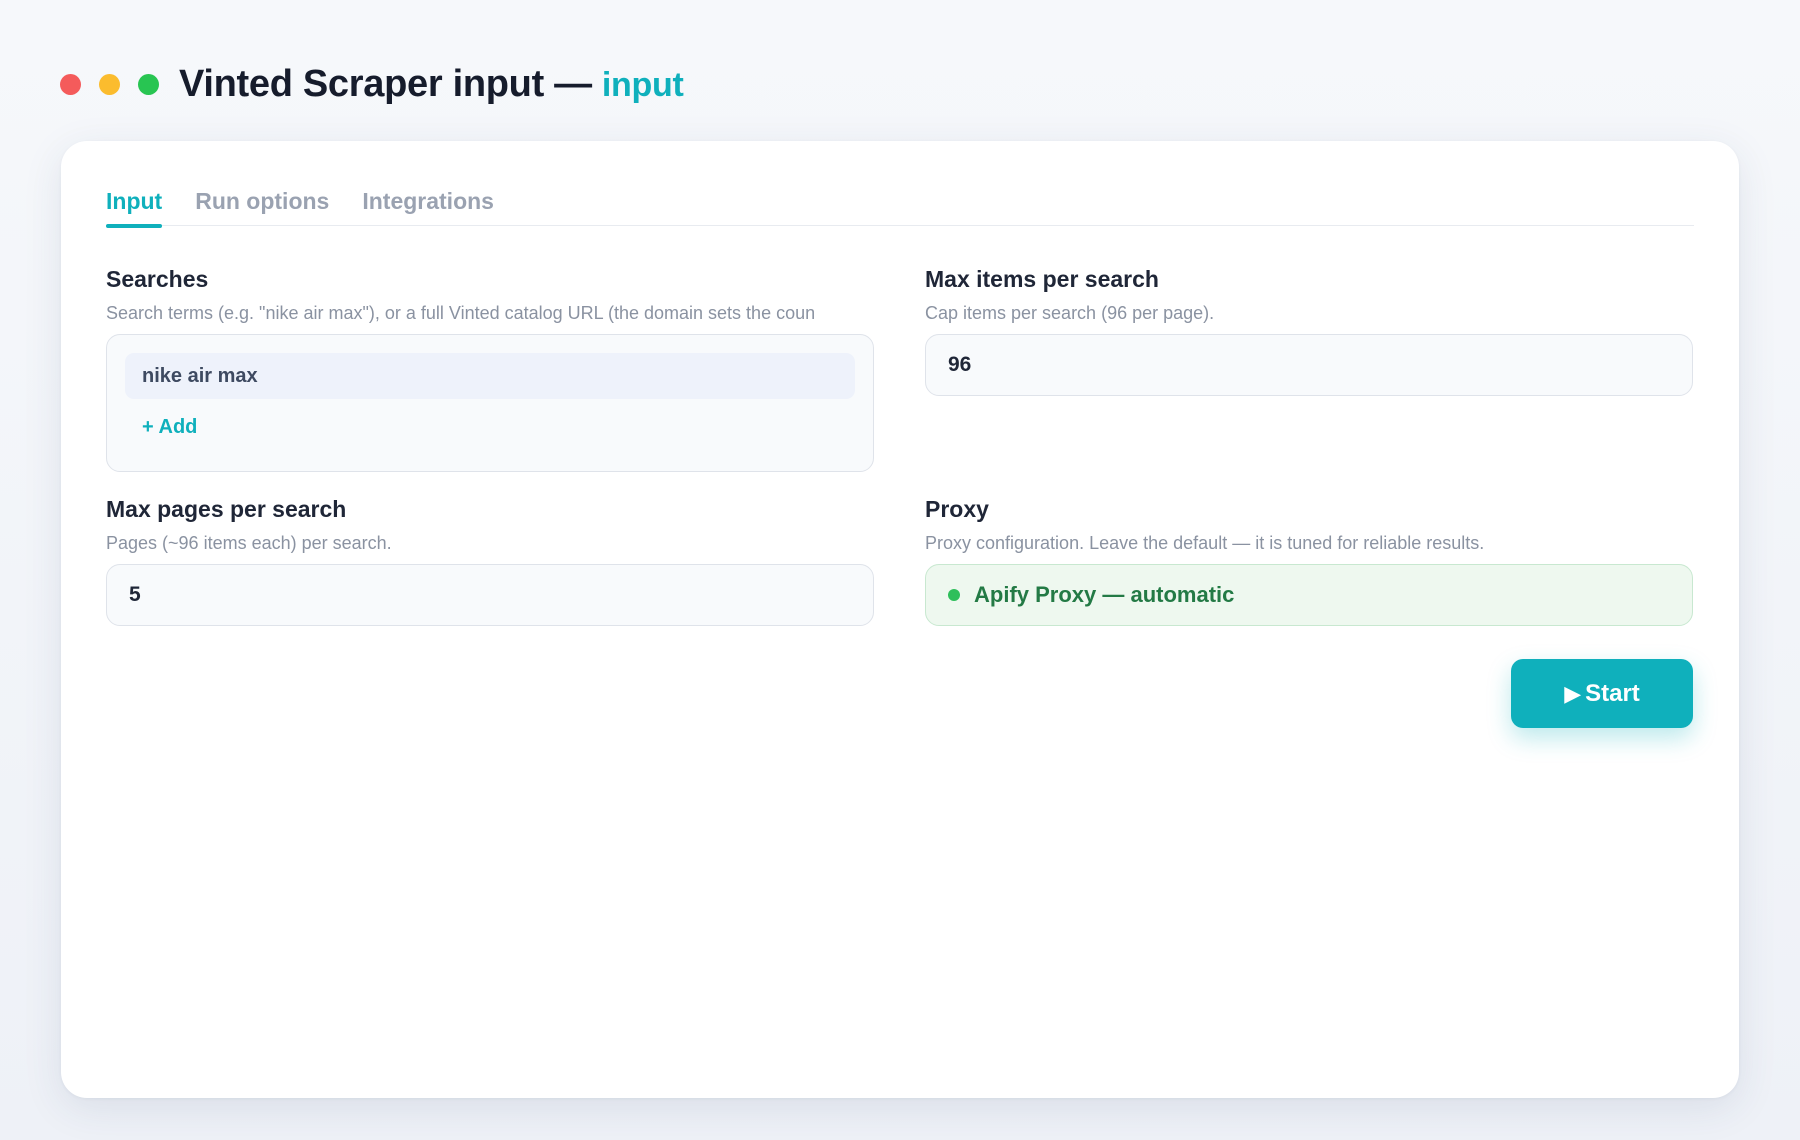  I want to click on play-icon: ▶, so click(1573, 693).